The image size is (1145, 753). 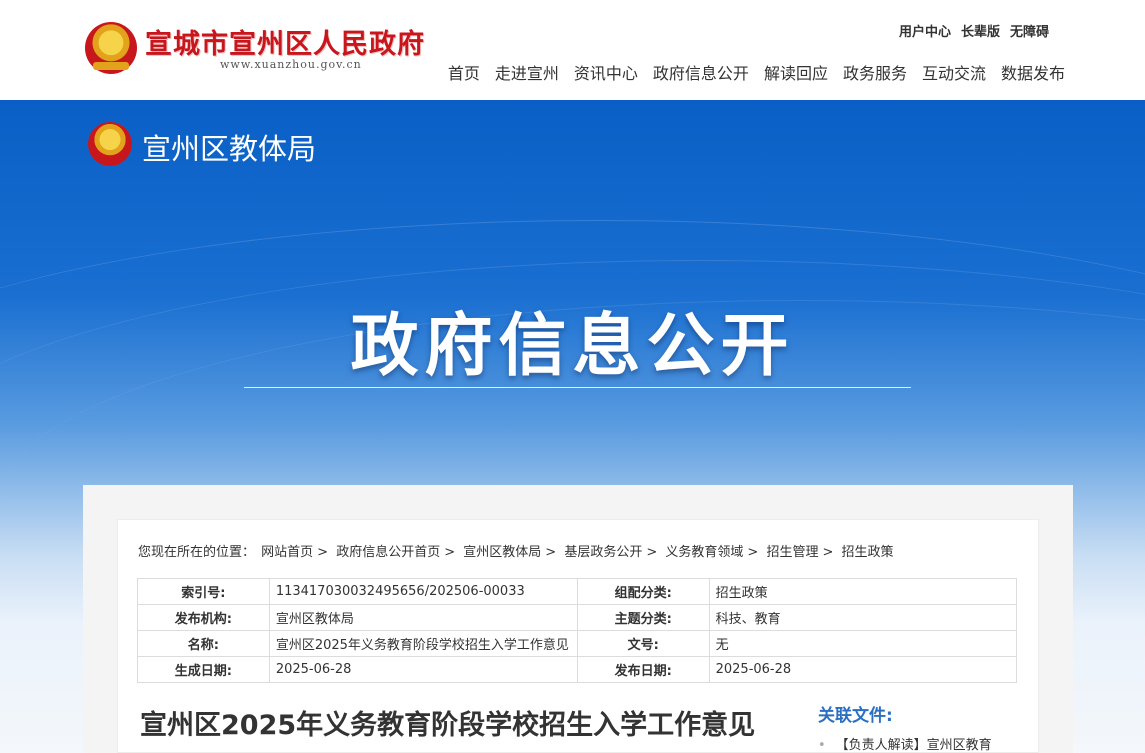 What do you see at coordinates (423, 617) in the screenshot?
I see `meta-value: 宣州区教体局` at bounding box center [423, 617].